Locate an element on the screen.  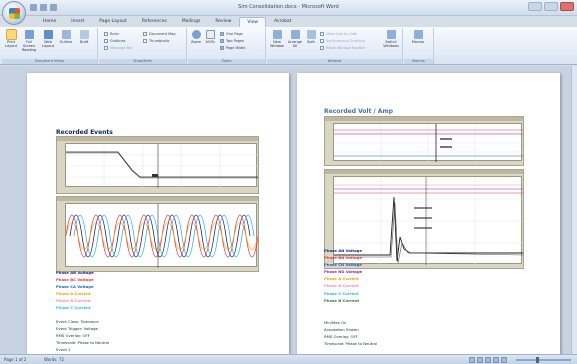
maximize-button is located at coordinates (551, 6).